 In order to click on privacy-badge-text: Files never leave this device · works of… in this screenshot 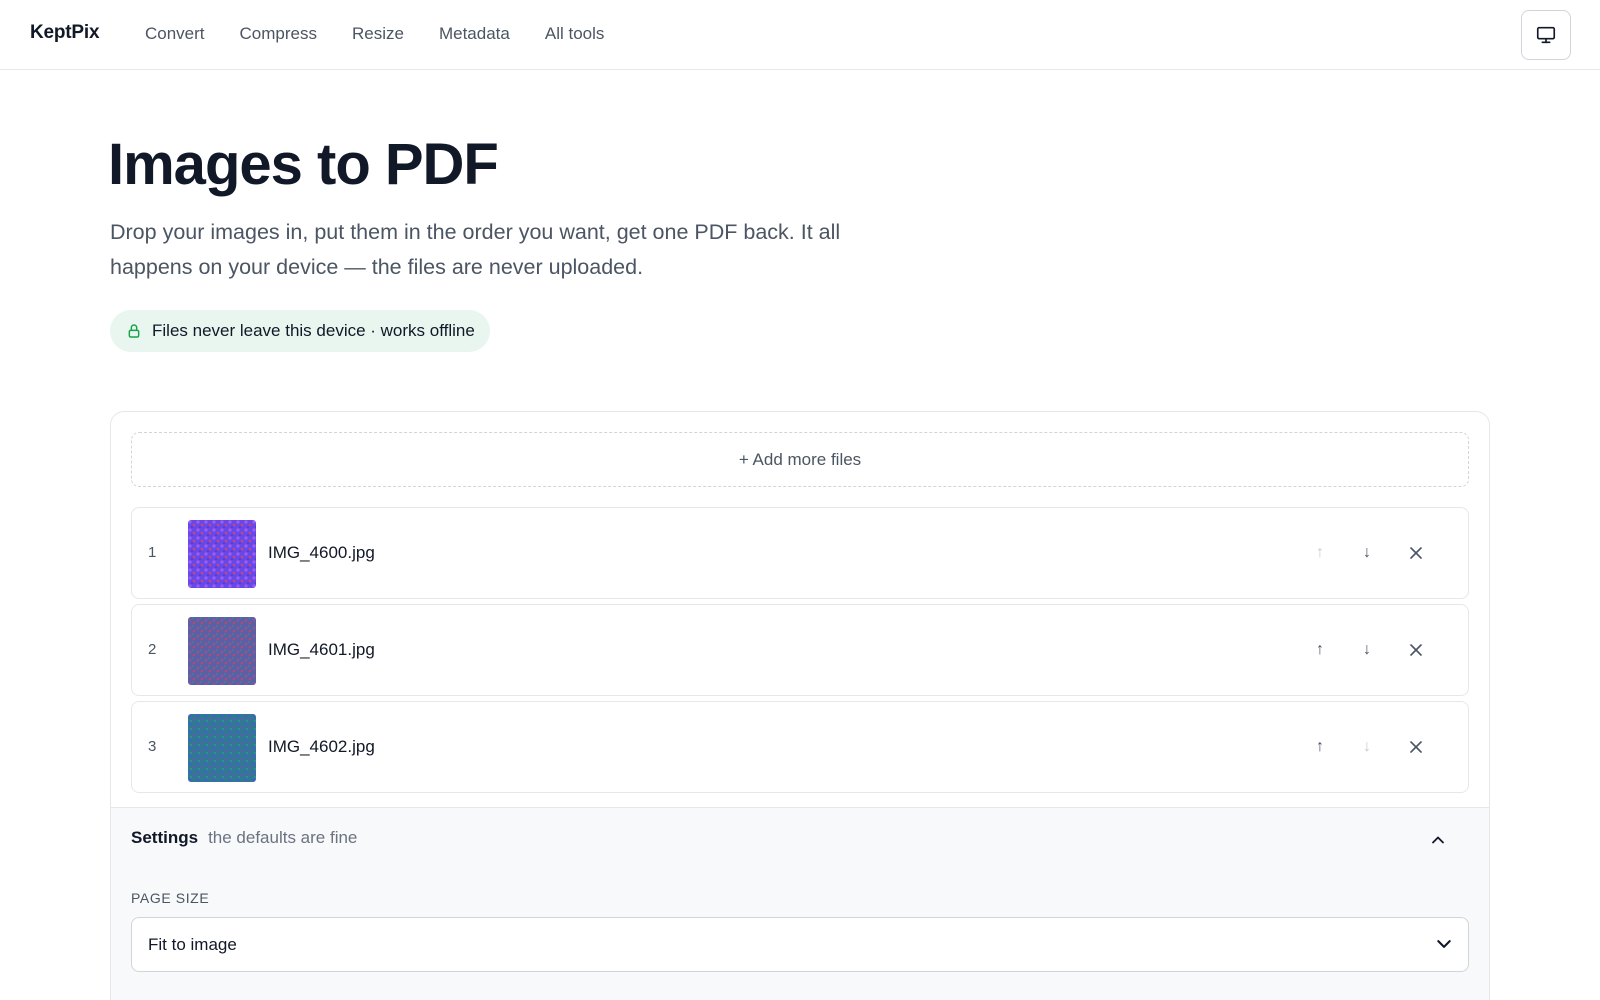, I will do `click(313, 330)`.